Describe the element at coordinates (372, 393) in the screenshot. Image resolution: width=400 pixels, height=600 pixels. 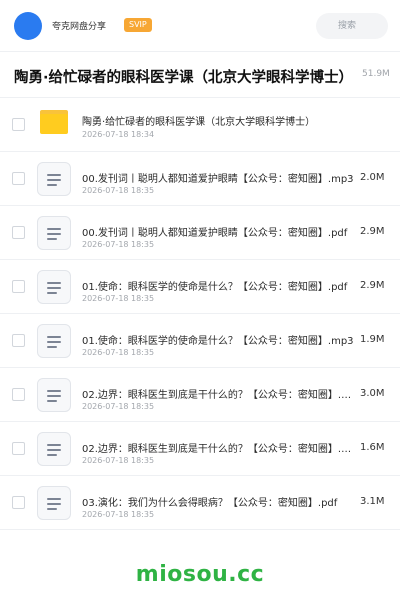
I see `item-size: 3.0M` at that location.